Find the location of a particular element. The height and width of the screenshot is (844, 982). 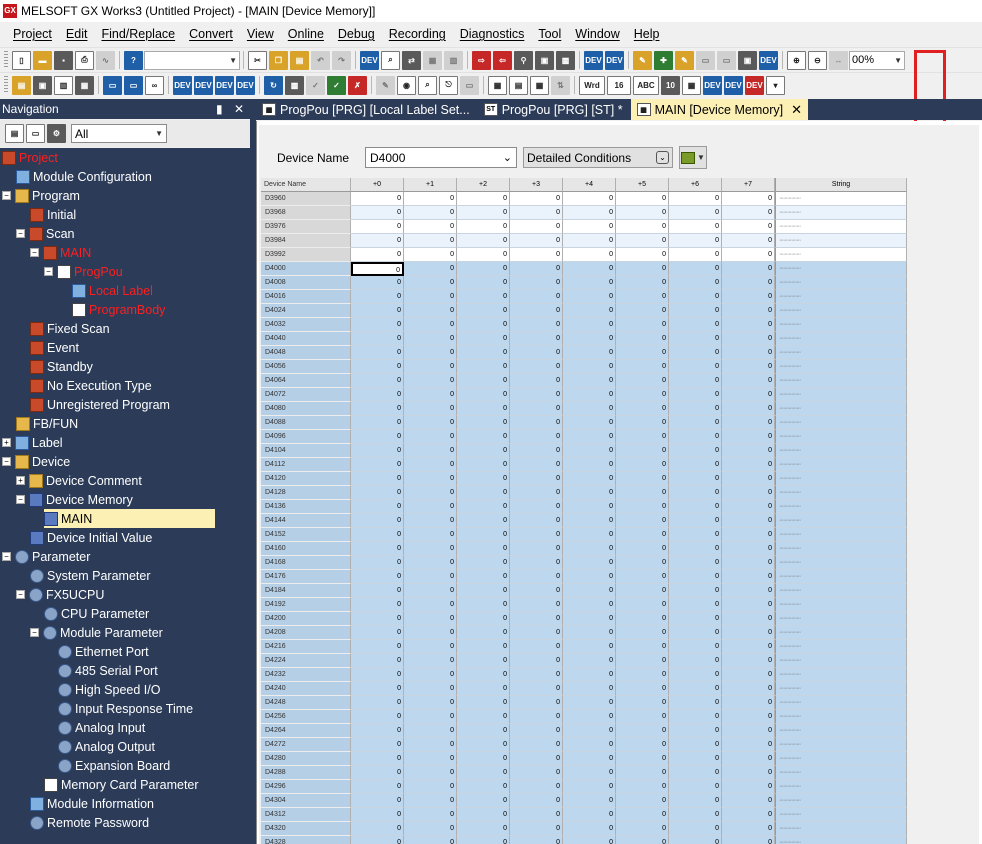

pin-icon: ▮ is located at coordinates (219, 109).